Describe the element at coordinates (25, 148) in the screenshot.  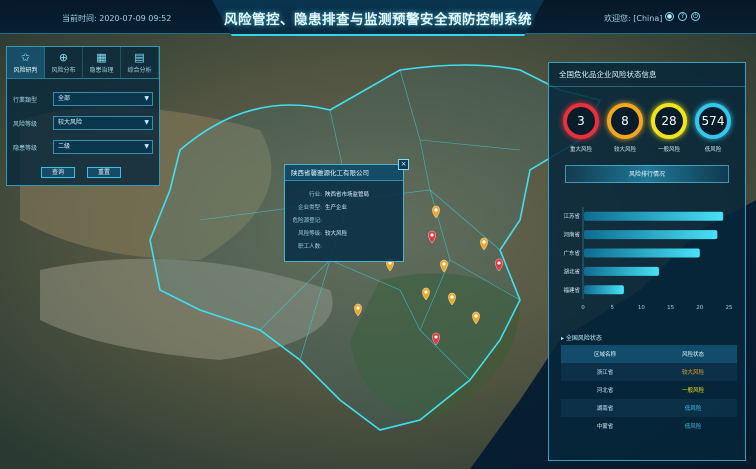
I see `filter-label: 隐患等级` at that location.